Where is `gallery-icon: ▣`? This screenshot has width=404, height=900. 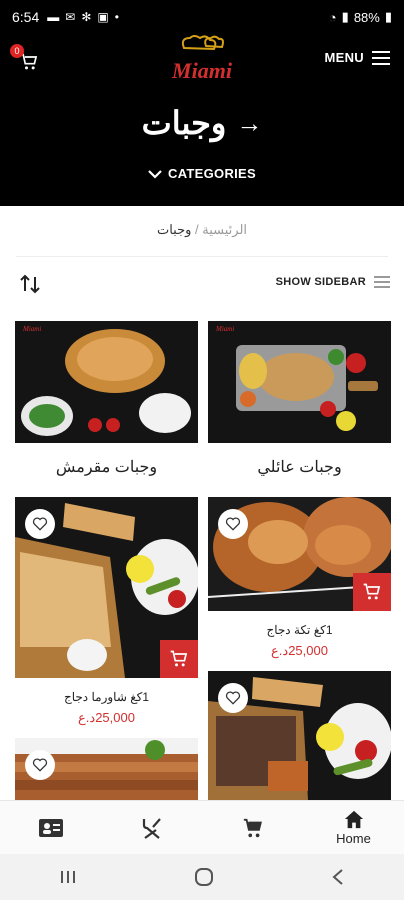 gallery-icon: ▣ is located at coordinates (103, 17).